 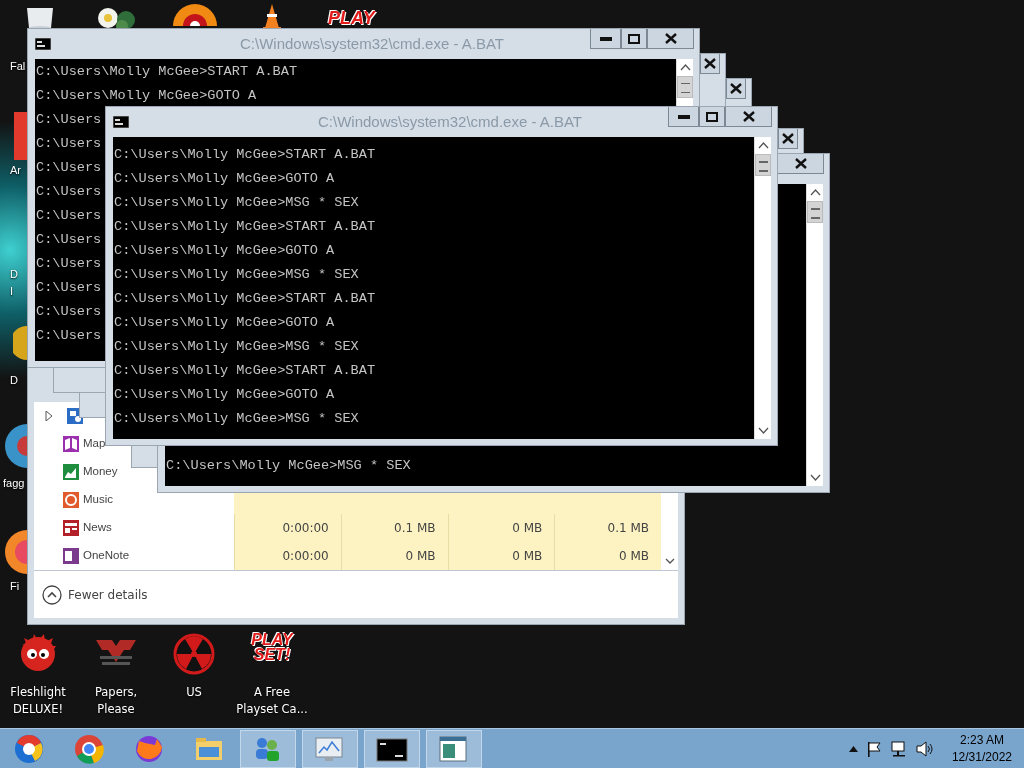 I want to click on logo-text: PLAY, so click(x=351, y=19).